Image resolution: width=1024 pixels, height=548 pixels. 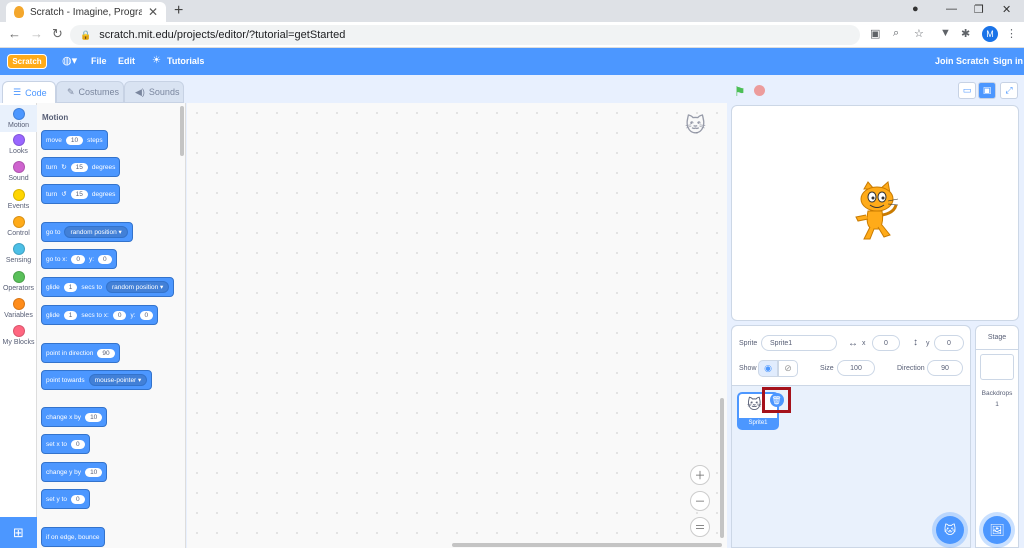 I want to click on block-dropdown: mouse-pointer ▾, so click(x=118, y=380).